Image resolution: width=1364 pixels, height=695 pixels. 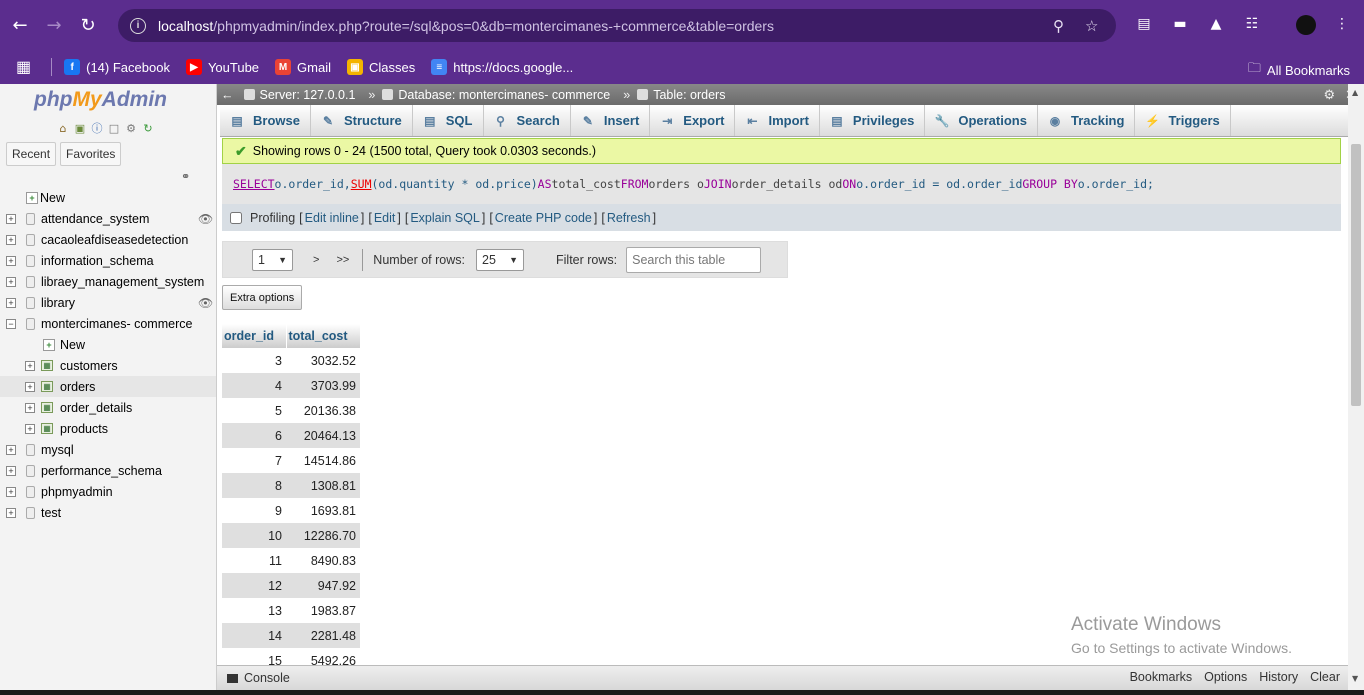 What do you see at coordinates (291, 385) in the screenshot?
I see `table-row: 4 3703.99` at bounding box center [291, 385].